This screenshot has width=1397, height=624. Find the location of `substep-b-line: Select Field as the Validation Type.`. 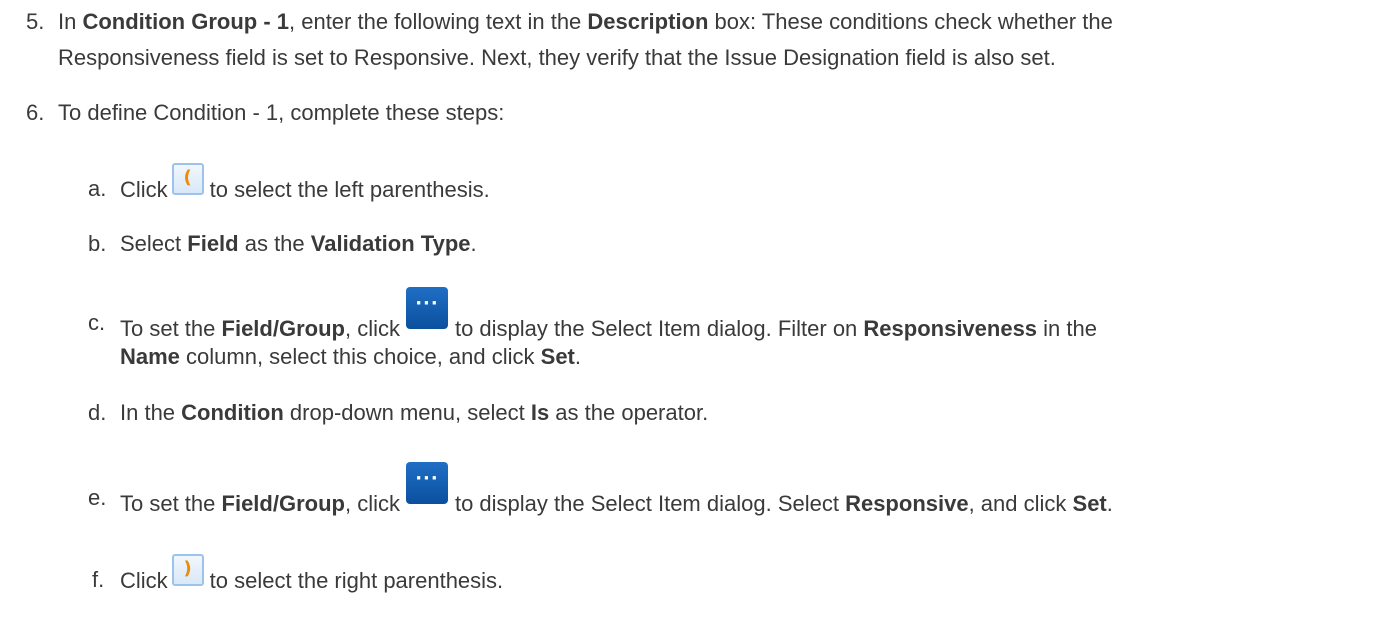

substep-b-line: Select Field as the Validation Type. is located at coordinates (298, 244).